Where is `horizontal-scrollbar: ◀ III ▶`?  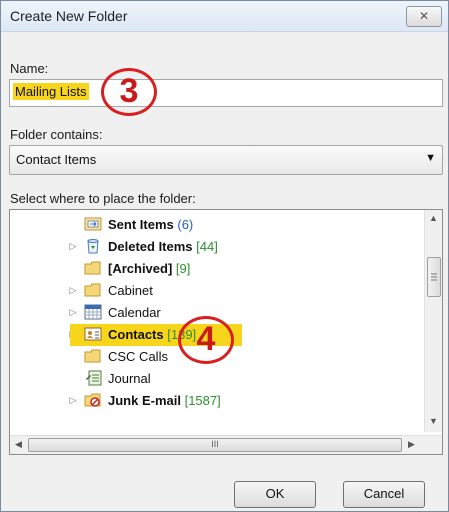 horizontal-scrollbar: ◀ III ▶ is located at coordinates (226, 444).